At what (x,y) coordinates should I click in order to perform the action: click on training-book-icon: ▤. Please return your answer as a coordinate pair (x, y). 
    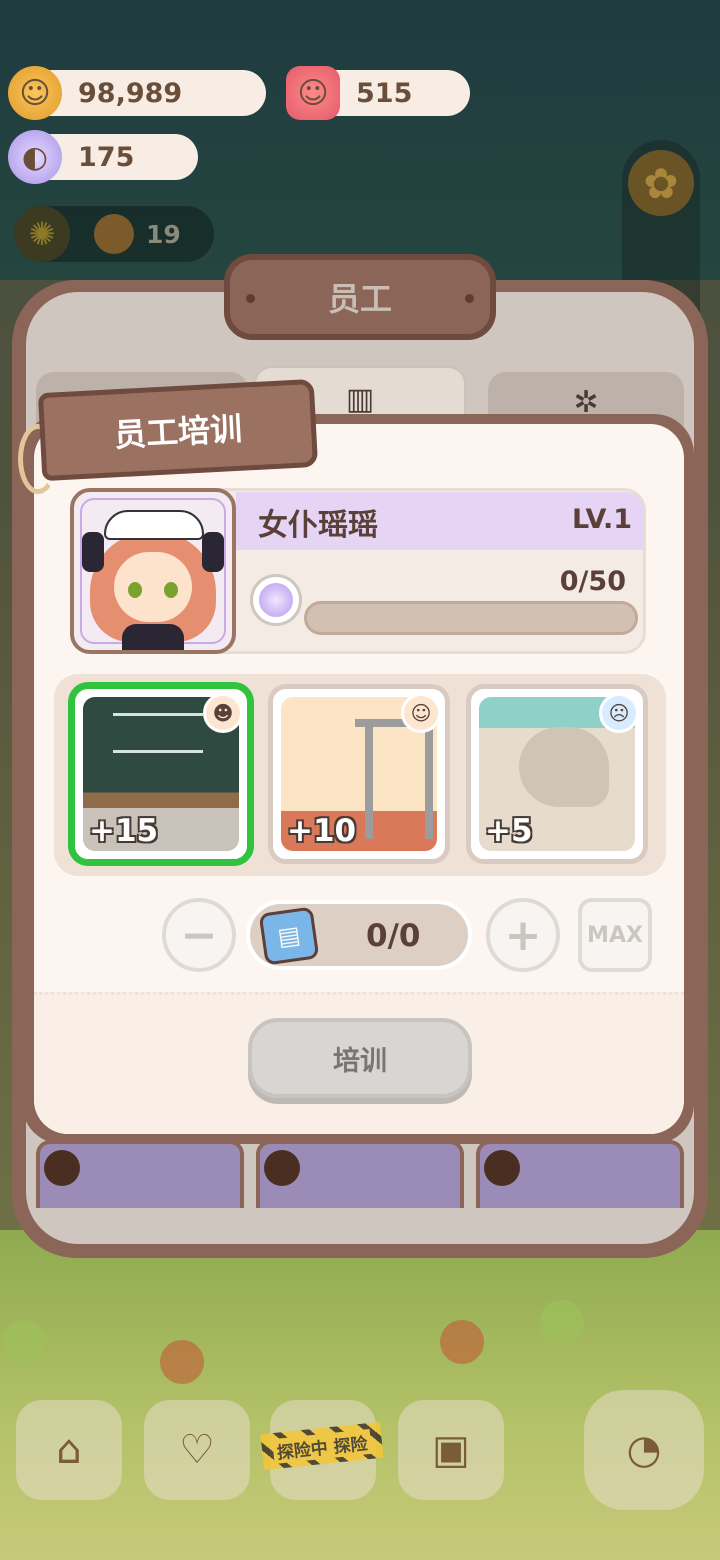
    Looking at the image, I should click on (289, 936).